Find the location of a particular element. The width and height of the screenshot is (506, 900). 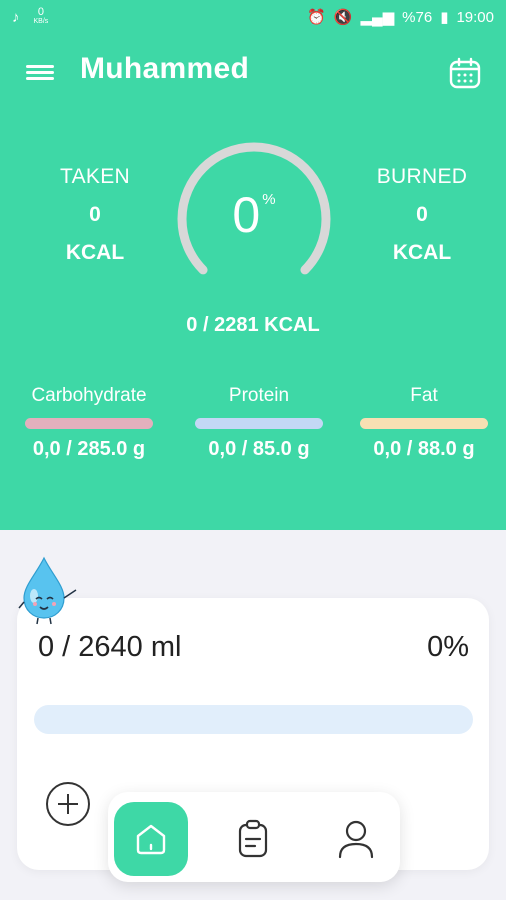

macro-value: 0,0 / 85.0 g is located at coordinates (259, 449).